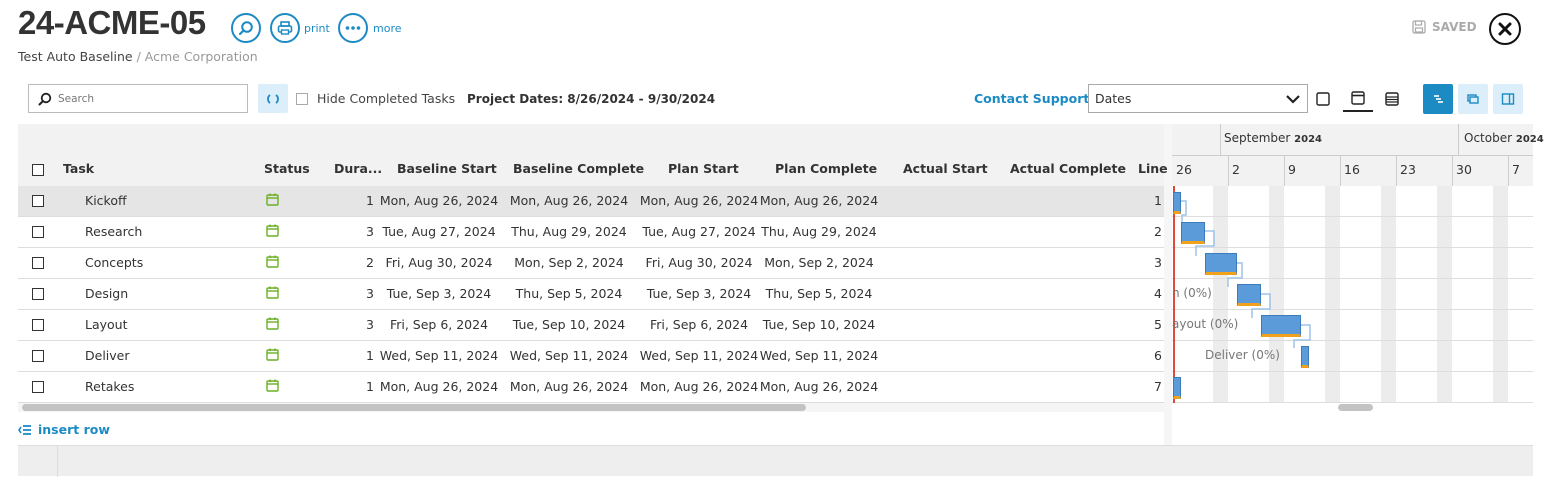 The height and width of the screenshot is (484, 1555). Describe the element at coordinates (578, 168) in the screenshot. I see `column-header-baseline-complete: Baseline Complete` at that location.